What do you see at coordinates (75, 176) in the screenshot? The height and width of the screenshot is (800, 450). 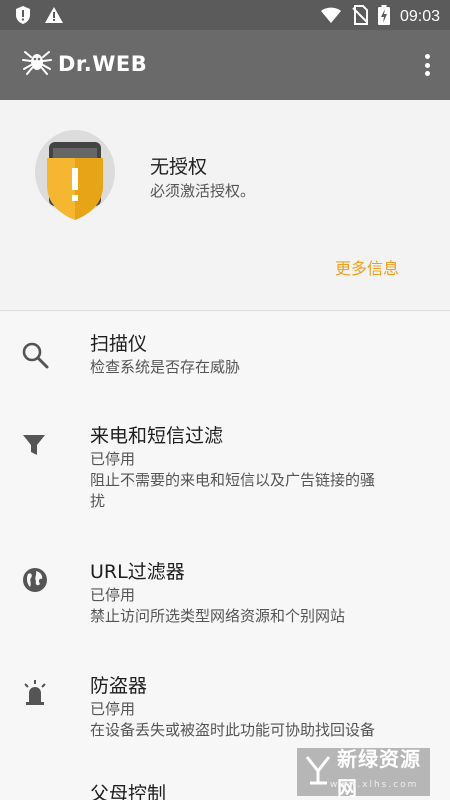 I see `phone-shield-warning-icon` at bounding box center [75, 176].